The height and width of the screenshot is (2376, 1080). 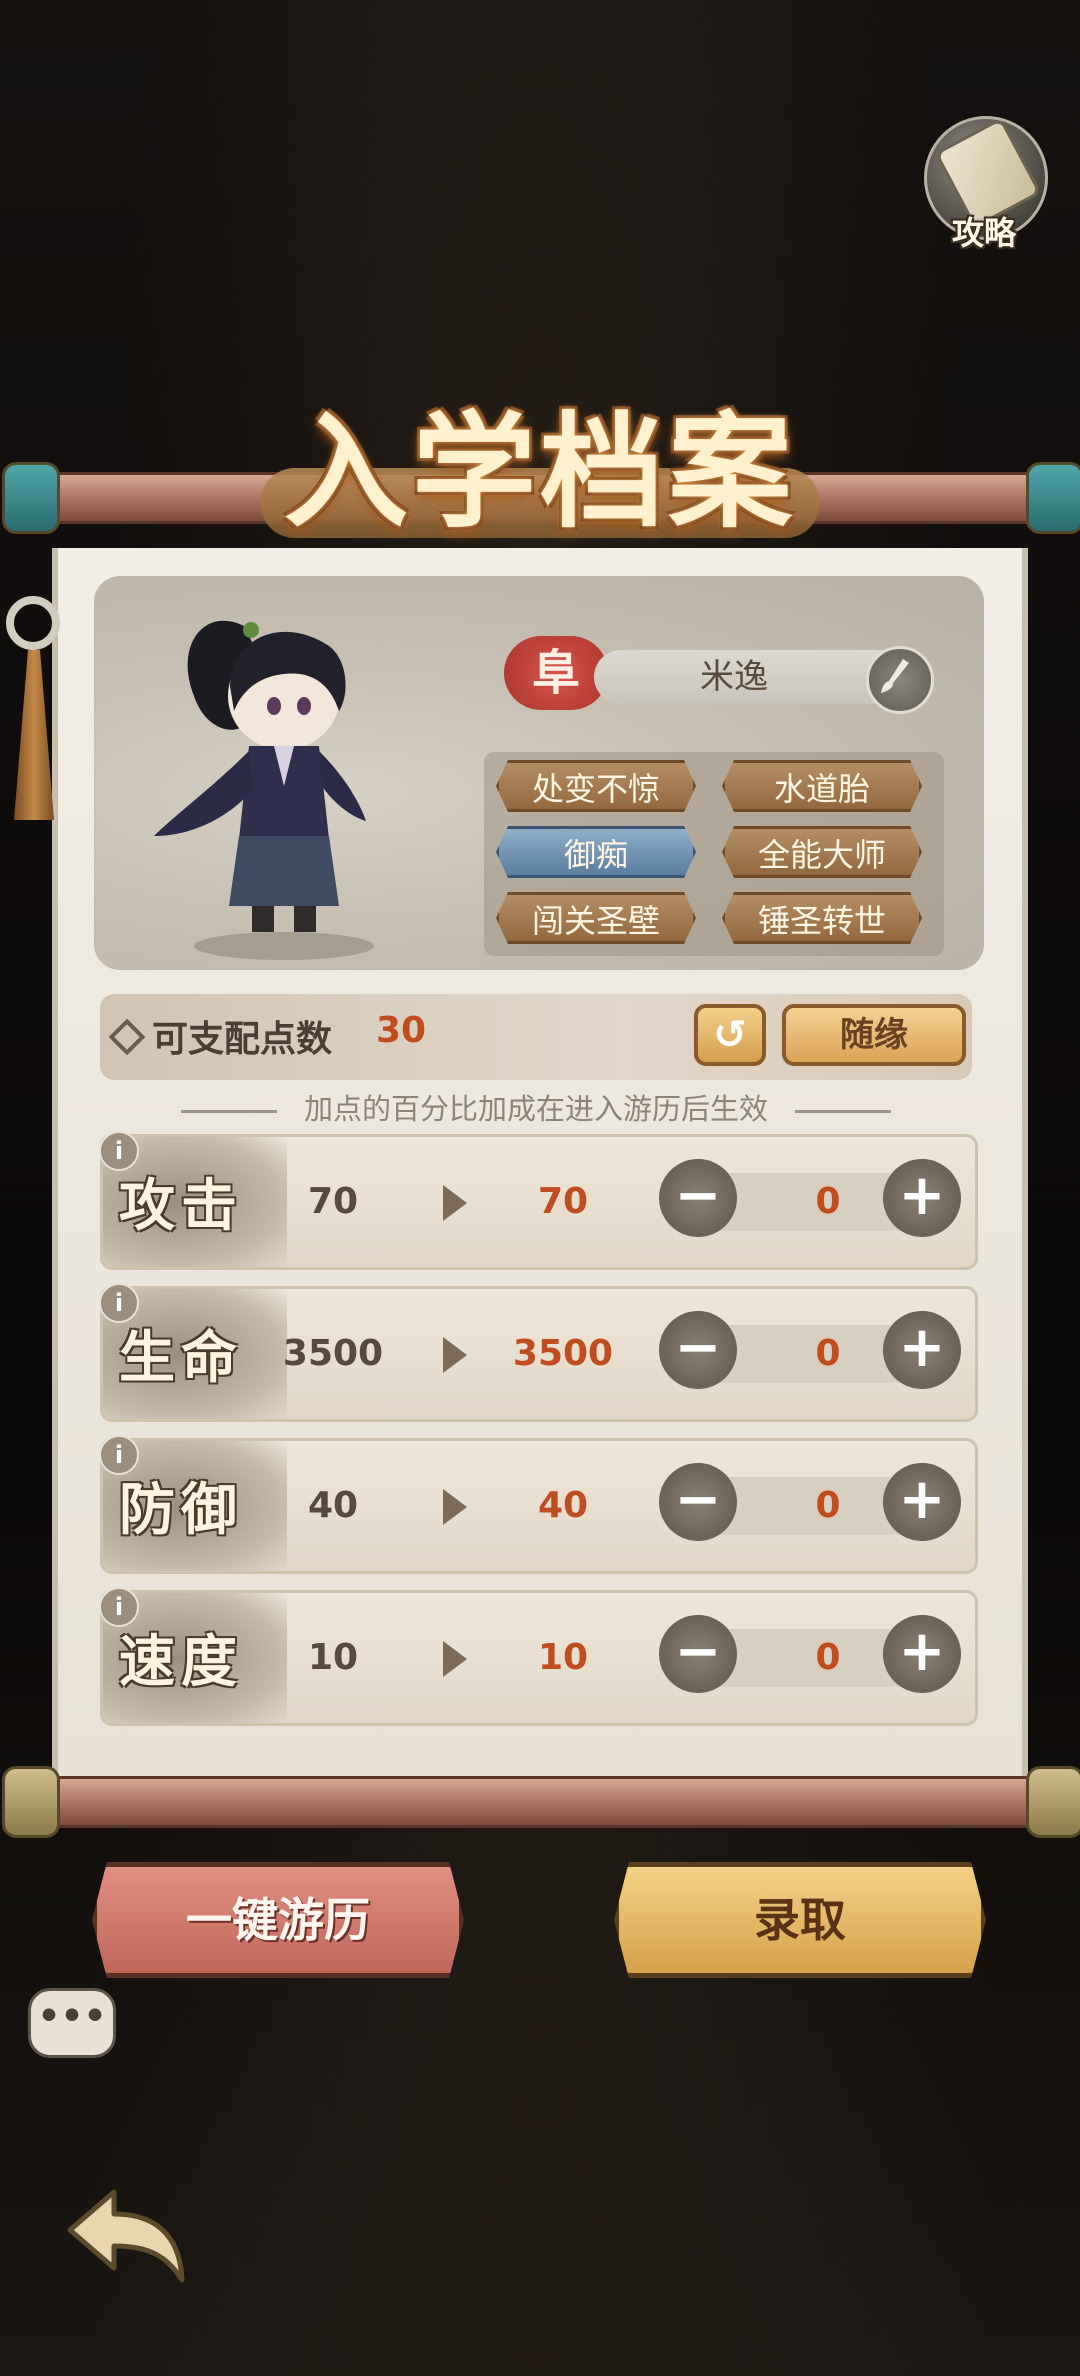 I want to click on hint-text-row: 加点的百分比加成在进入游历后生效, so click(x=536, y=1106).